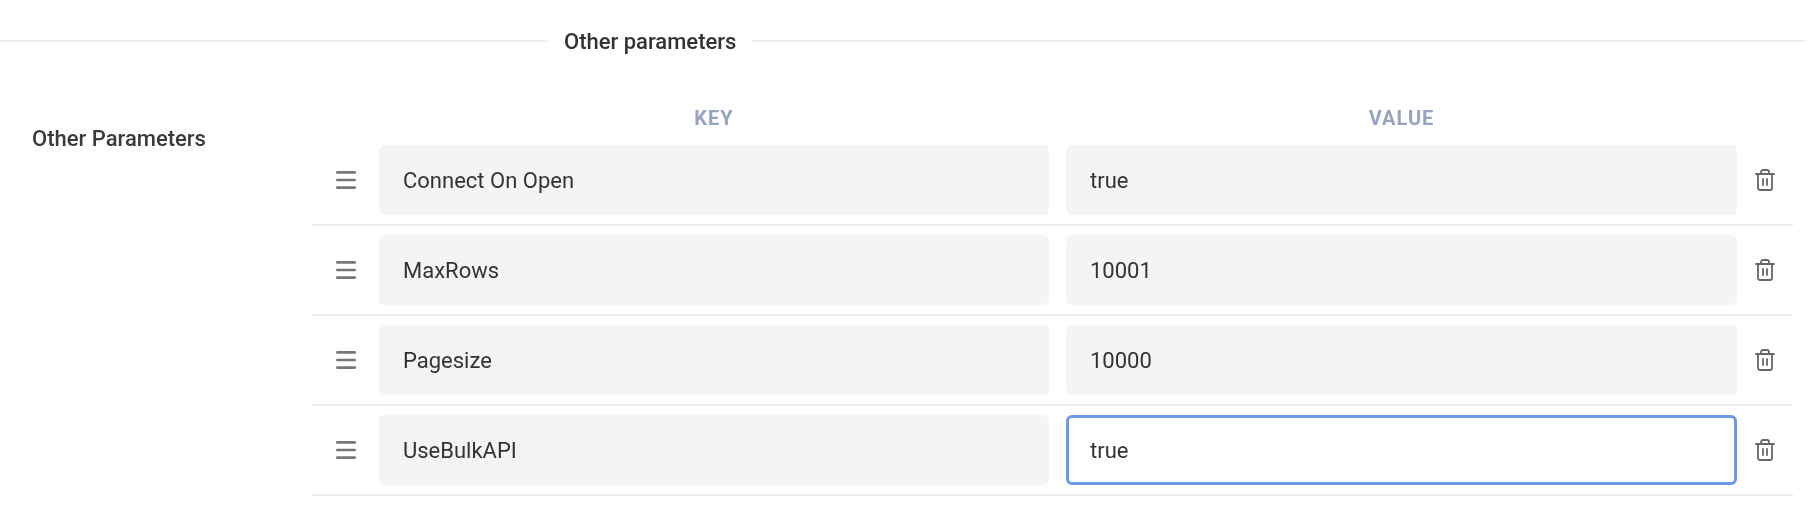 Image resolution: width=1813 pixels, height=509 pixels. I want to click on column-header: VALUE, so click(1401, 118).